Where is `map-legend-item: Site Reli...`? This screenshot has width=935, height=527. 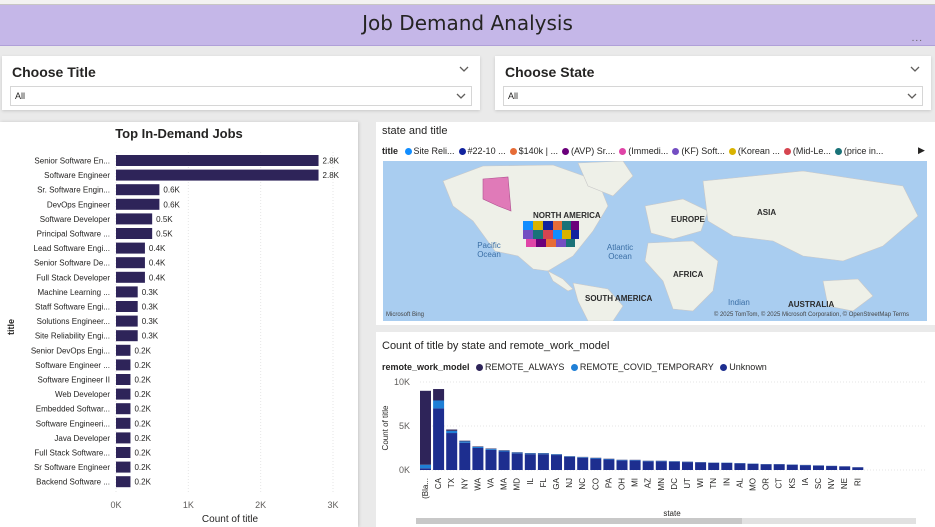 map-legend-item: Site Reli... is located at coordinates (429, 151).